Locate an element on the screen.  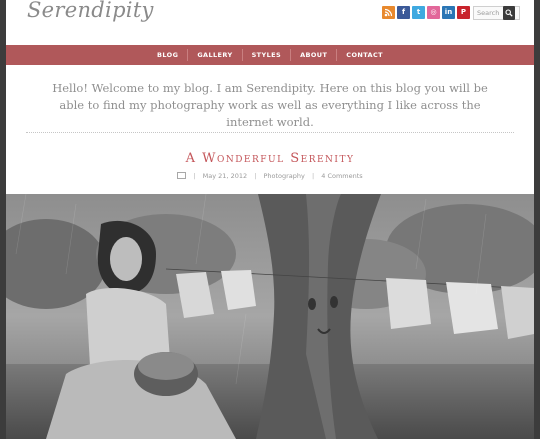
pinterest-icon: P is located at coordinates (463, 12).